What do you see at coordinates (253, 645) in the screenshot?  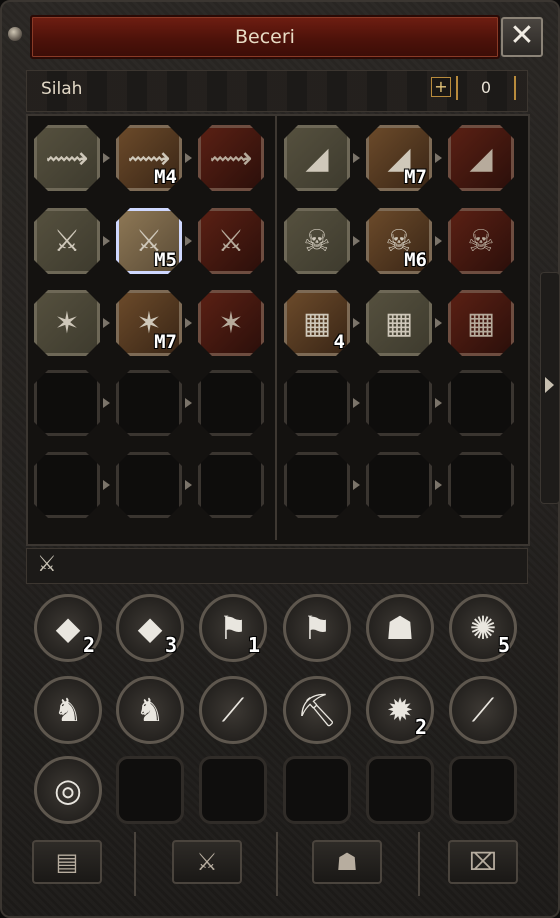 I see `skill-level: 1` at bounding box center [253, 645].